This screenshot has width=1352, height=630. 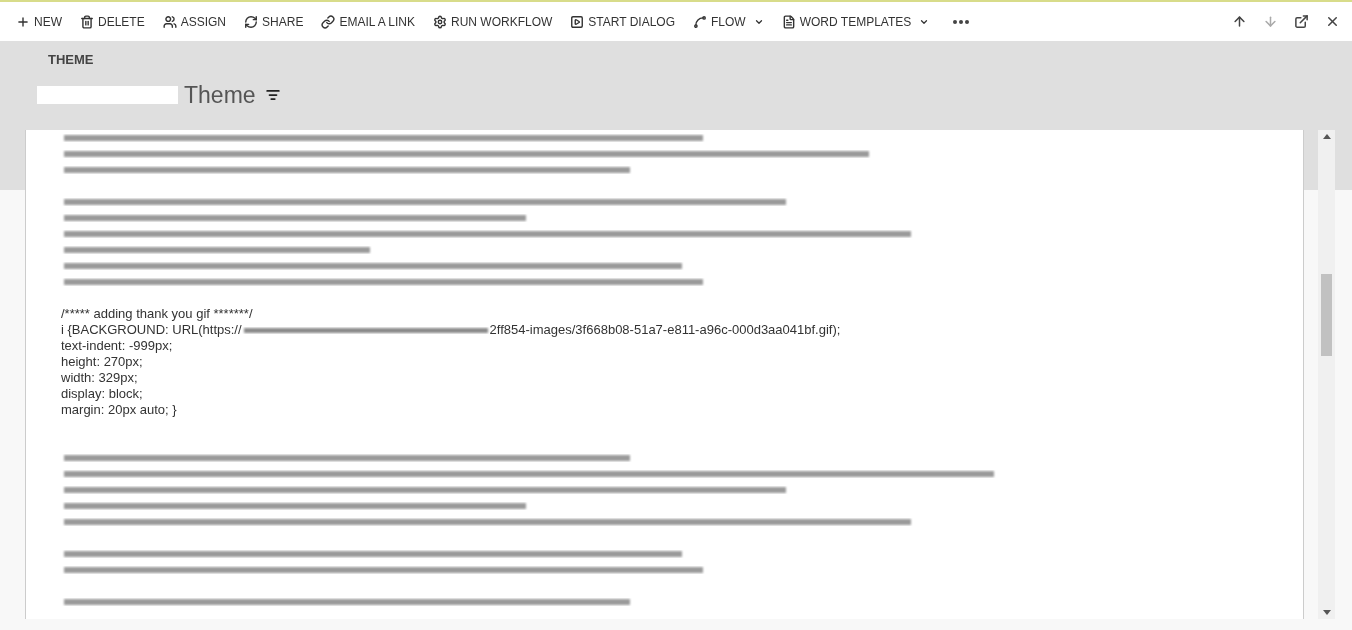 I want to click on entity-label: THEME, so click(x=71, y=60).